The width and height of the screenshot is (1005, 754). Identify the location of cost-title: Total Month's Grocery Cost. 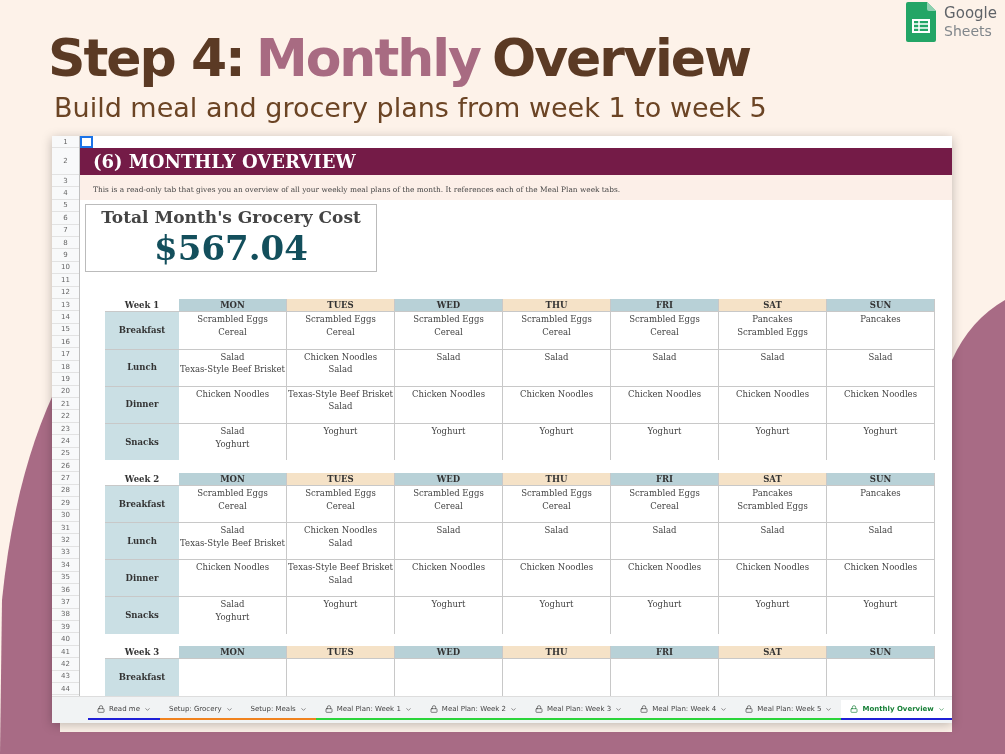
(231, 217).